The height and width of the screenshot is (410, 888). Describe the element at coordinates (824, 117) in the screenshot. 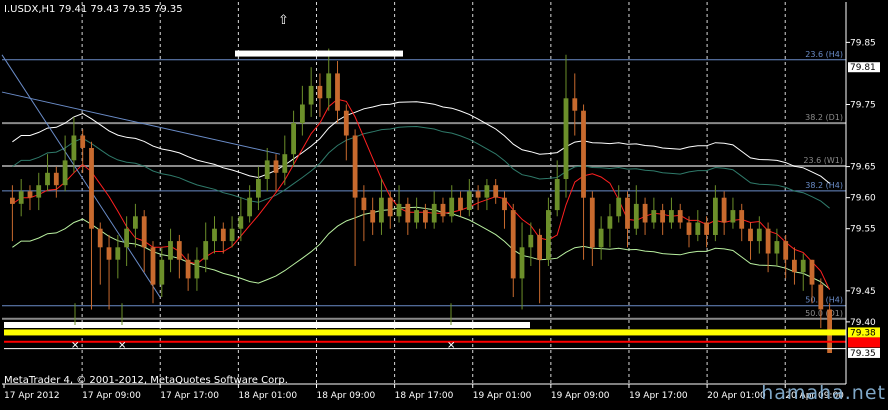

I see `fib-level-label: 38.2 (D1)` at that location.